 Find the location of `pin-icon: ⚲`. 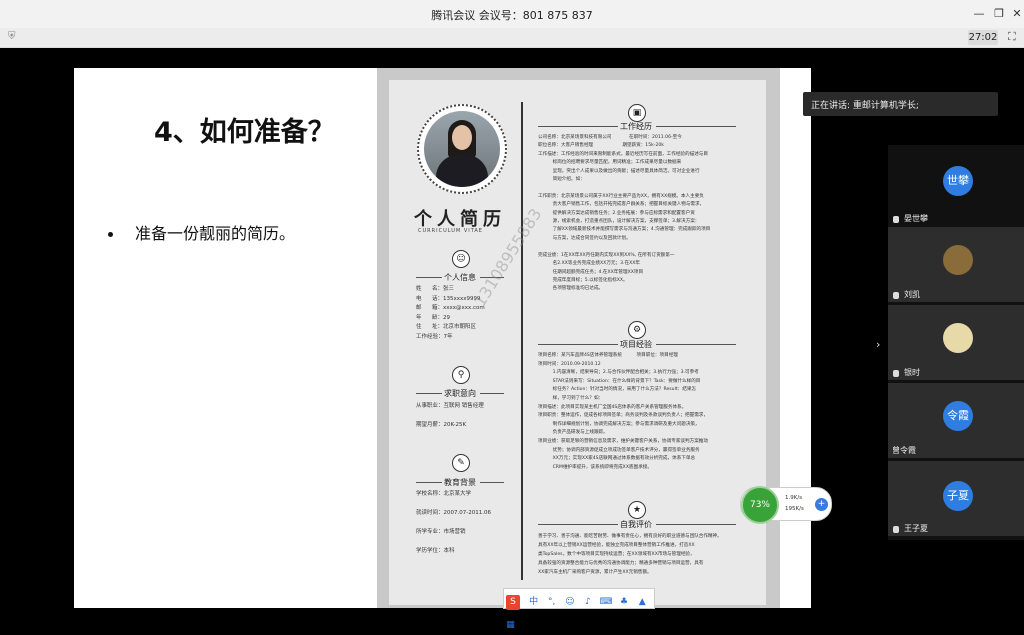

pin-icon: ⚲ is located at coordinates (461, 375).